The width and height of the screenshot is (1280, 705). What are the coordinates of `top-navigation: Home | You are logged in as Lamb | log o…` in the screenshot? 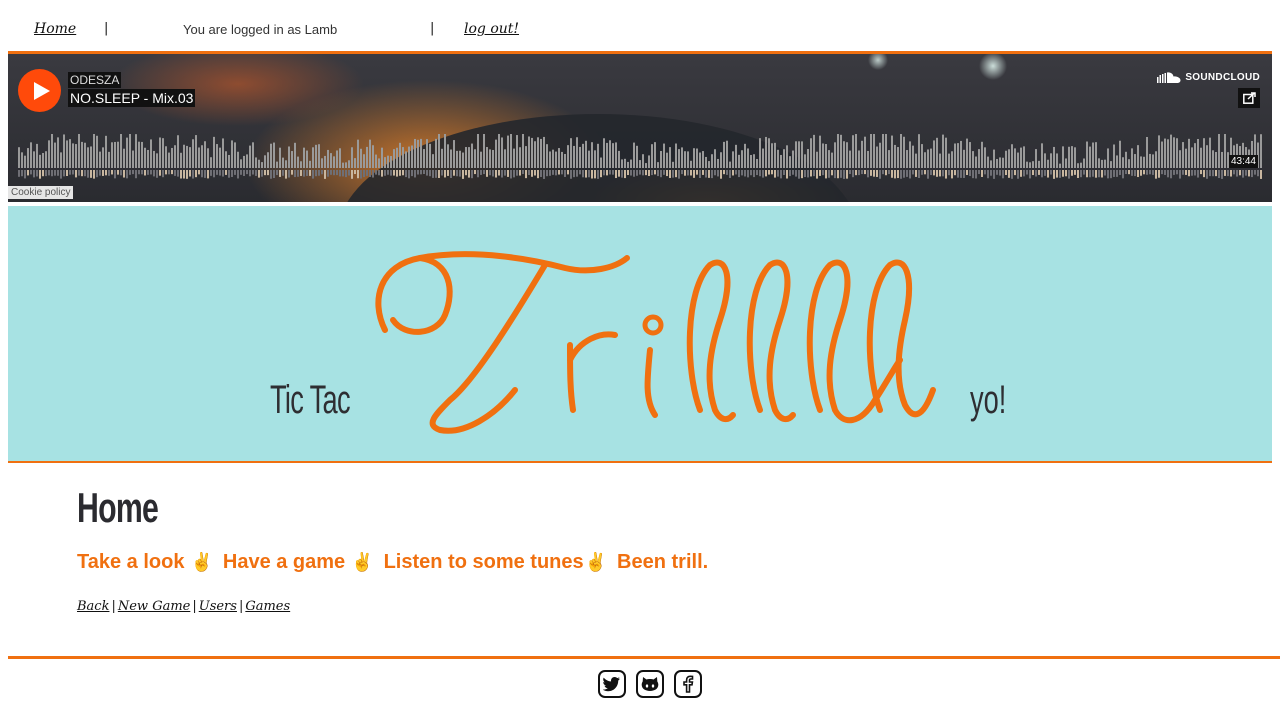 It's located at (640, 26).